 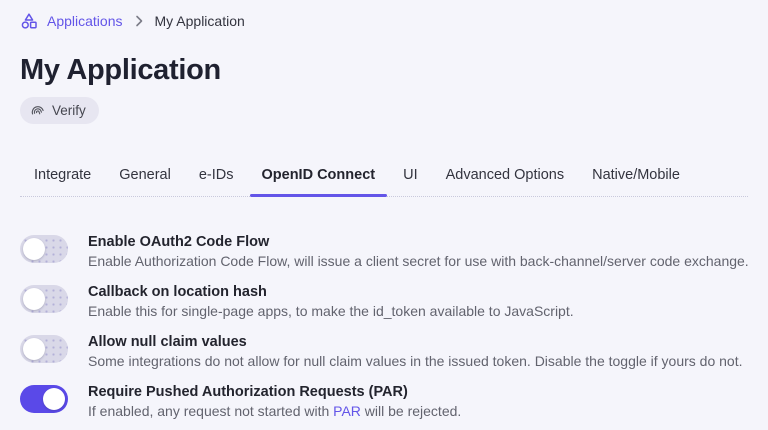 I want to click on breadcrumb-link-applications: Applications, so click(x=85, y=21).